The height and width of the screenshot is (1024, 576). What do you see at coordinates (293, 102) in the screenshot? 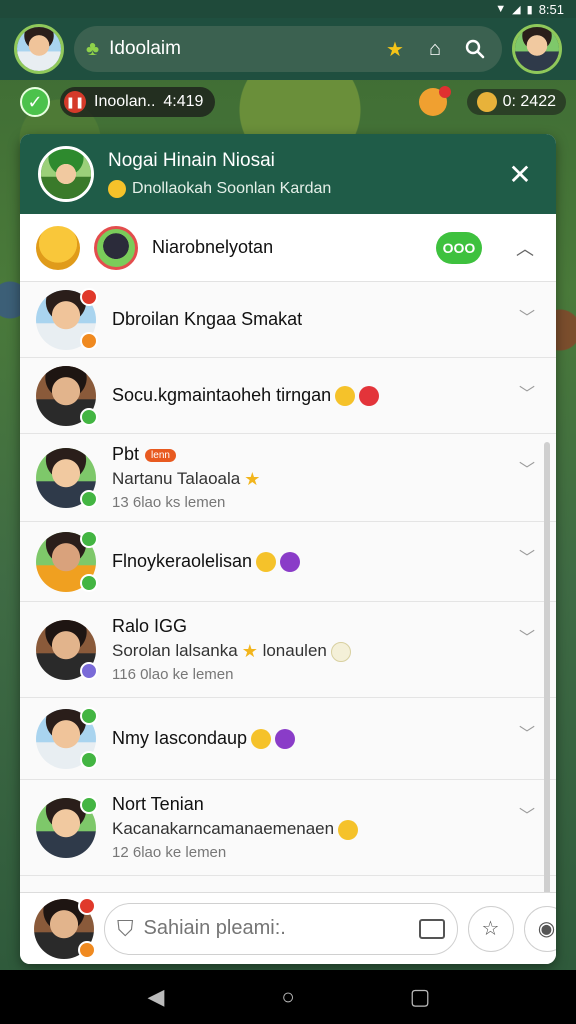
I see `game-hud: ✓ ❚❚ Inoolan.. 4:419 0: 2422` at bounding box center [293, 102].